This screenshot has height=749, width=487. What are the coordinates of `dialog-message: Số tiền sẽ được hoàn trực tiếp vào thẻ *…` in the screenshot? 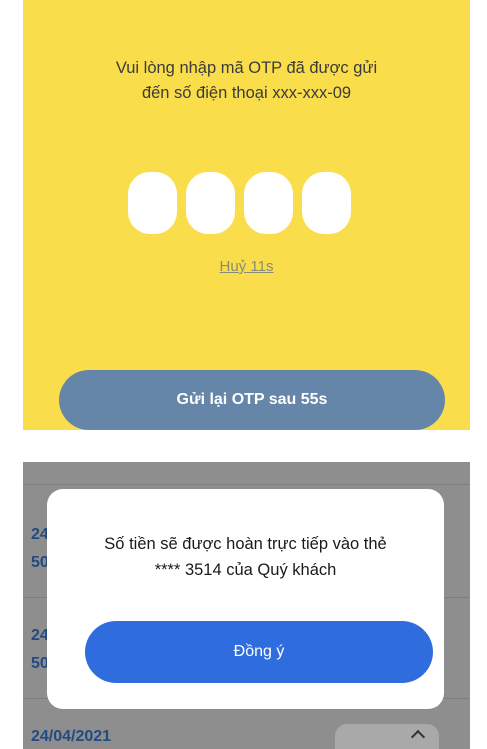 It's located at (245, 557).